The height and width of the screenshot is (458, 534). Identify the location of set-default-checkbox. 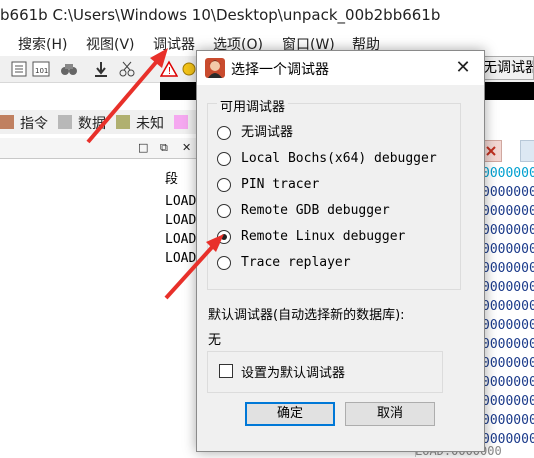
(226, 371).